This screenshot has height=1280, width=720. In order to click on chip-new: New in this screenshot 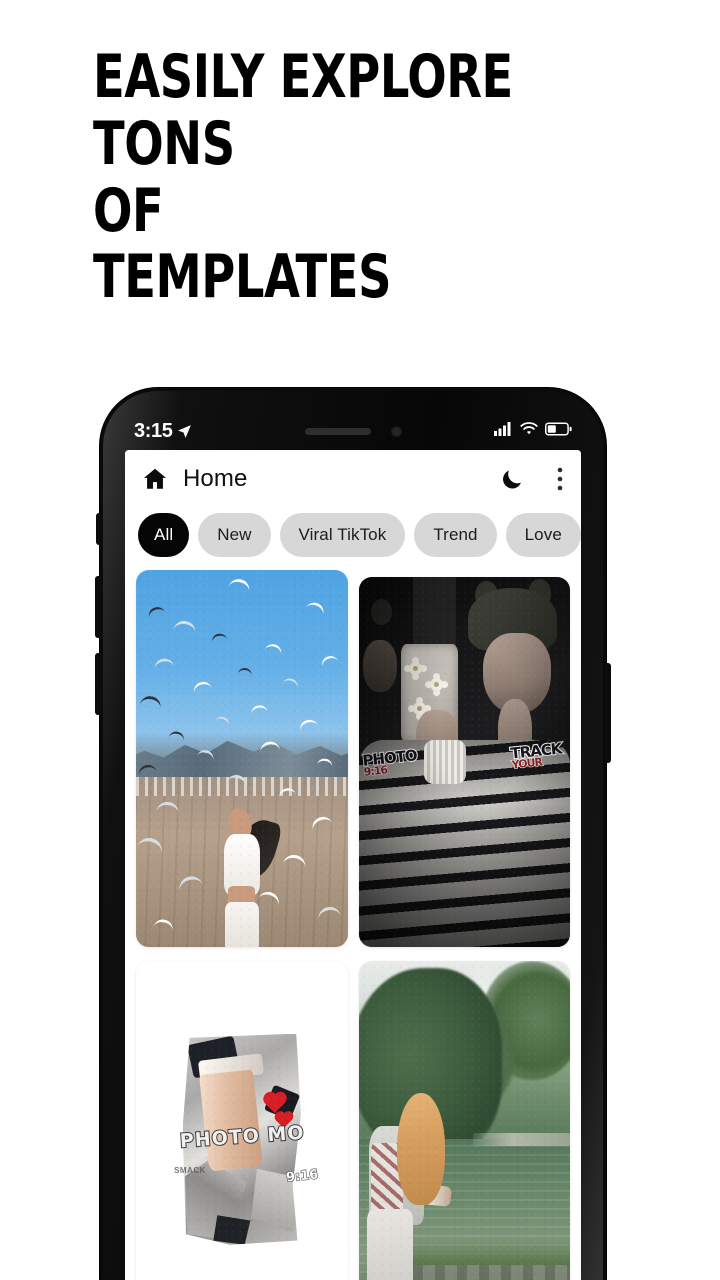, I will do `click(234, 535)`.